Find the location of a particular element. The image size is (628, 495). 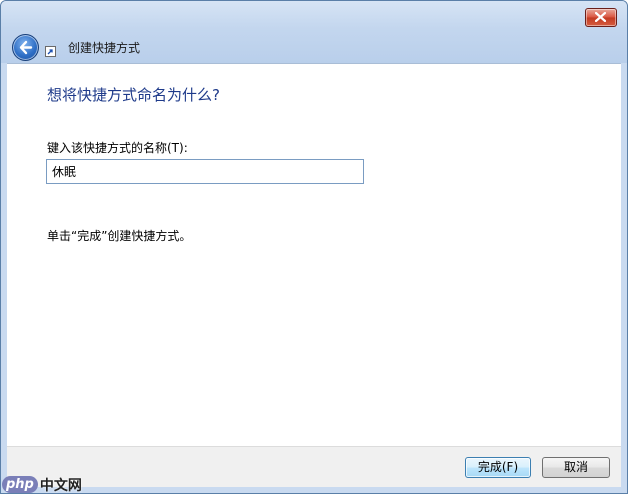

watermark-brand: php is located at coordinates (20, 484).